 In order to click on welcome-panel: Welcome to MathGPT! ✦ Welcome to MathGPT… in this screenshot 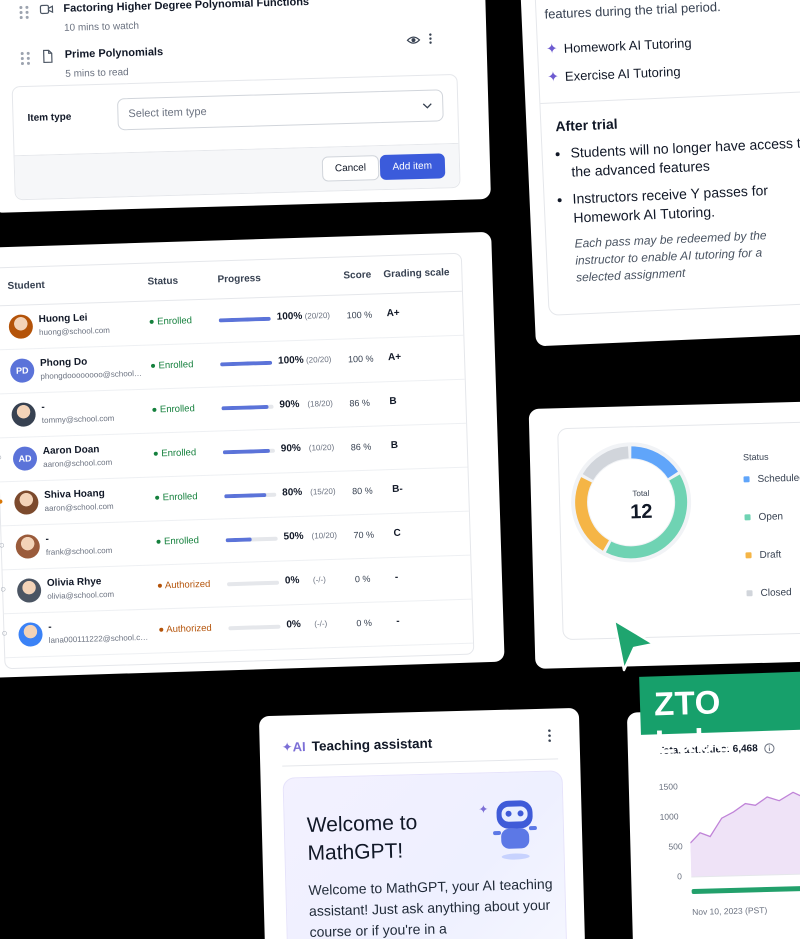, I will do `click(425, 854)`.